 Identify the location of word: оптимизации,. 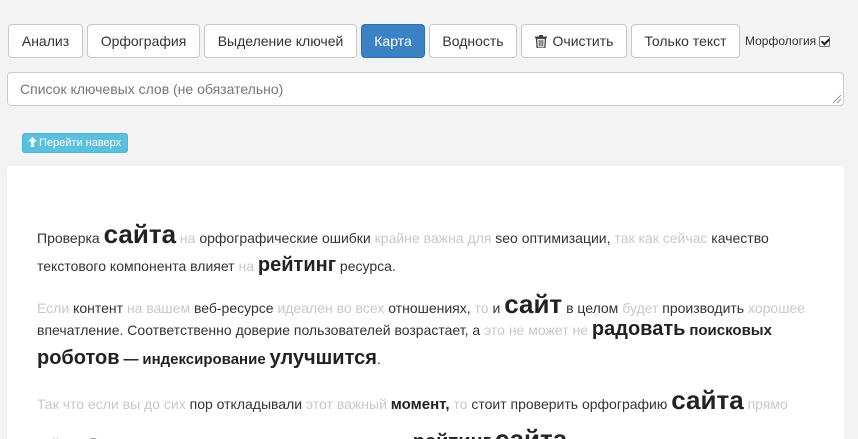
(566, 238).